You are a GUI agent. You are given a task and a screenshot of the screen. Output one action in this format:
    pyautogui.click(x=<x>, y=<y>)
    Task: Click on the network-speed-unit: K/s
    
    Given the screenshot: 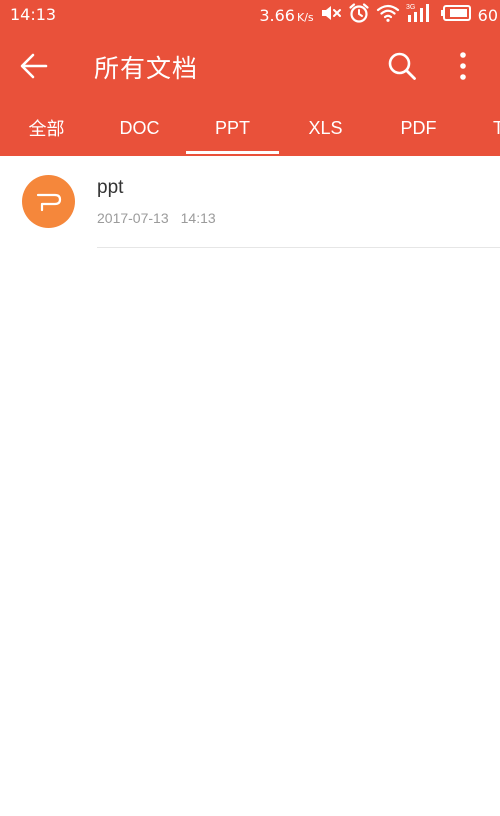 What is the action you would take?
    pyautogui.click(x=305, y=17)
    